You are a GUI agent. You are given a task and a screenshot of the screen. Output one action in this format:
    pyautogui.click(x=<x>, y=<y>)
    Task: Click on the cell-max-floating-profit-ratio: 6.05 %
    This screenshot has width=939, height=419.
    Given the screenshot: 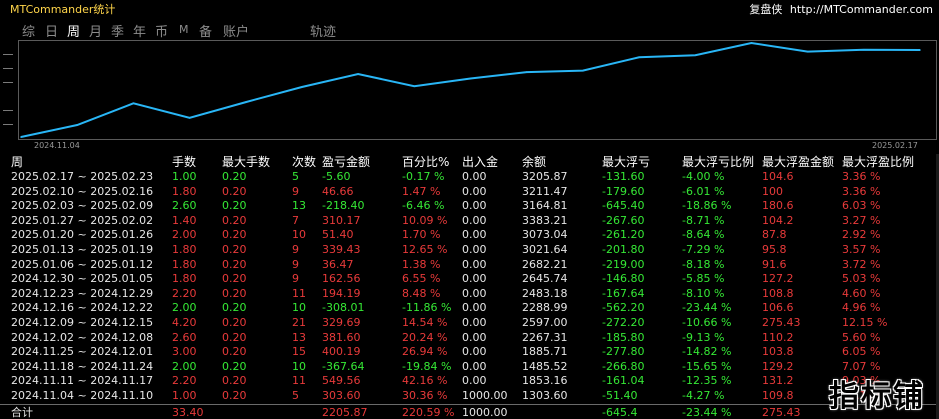 What is the action you would take?
    pyautogui.click(x=861, y=352)
    